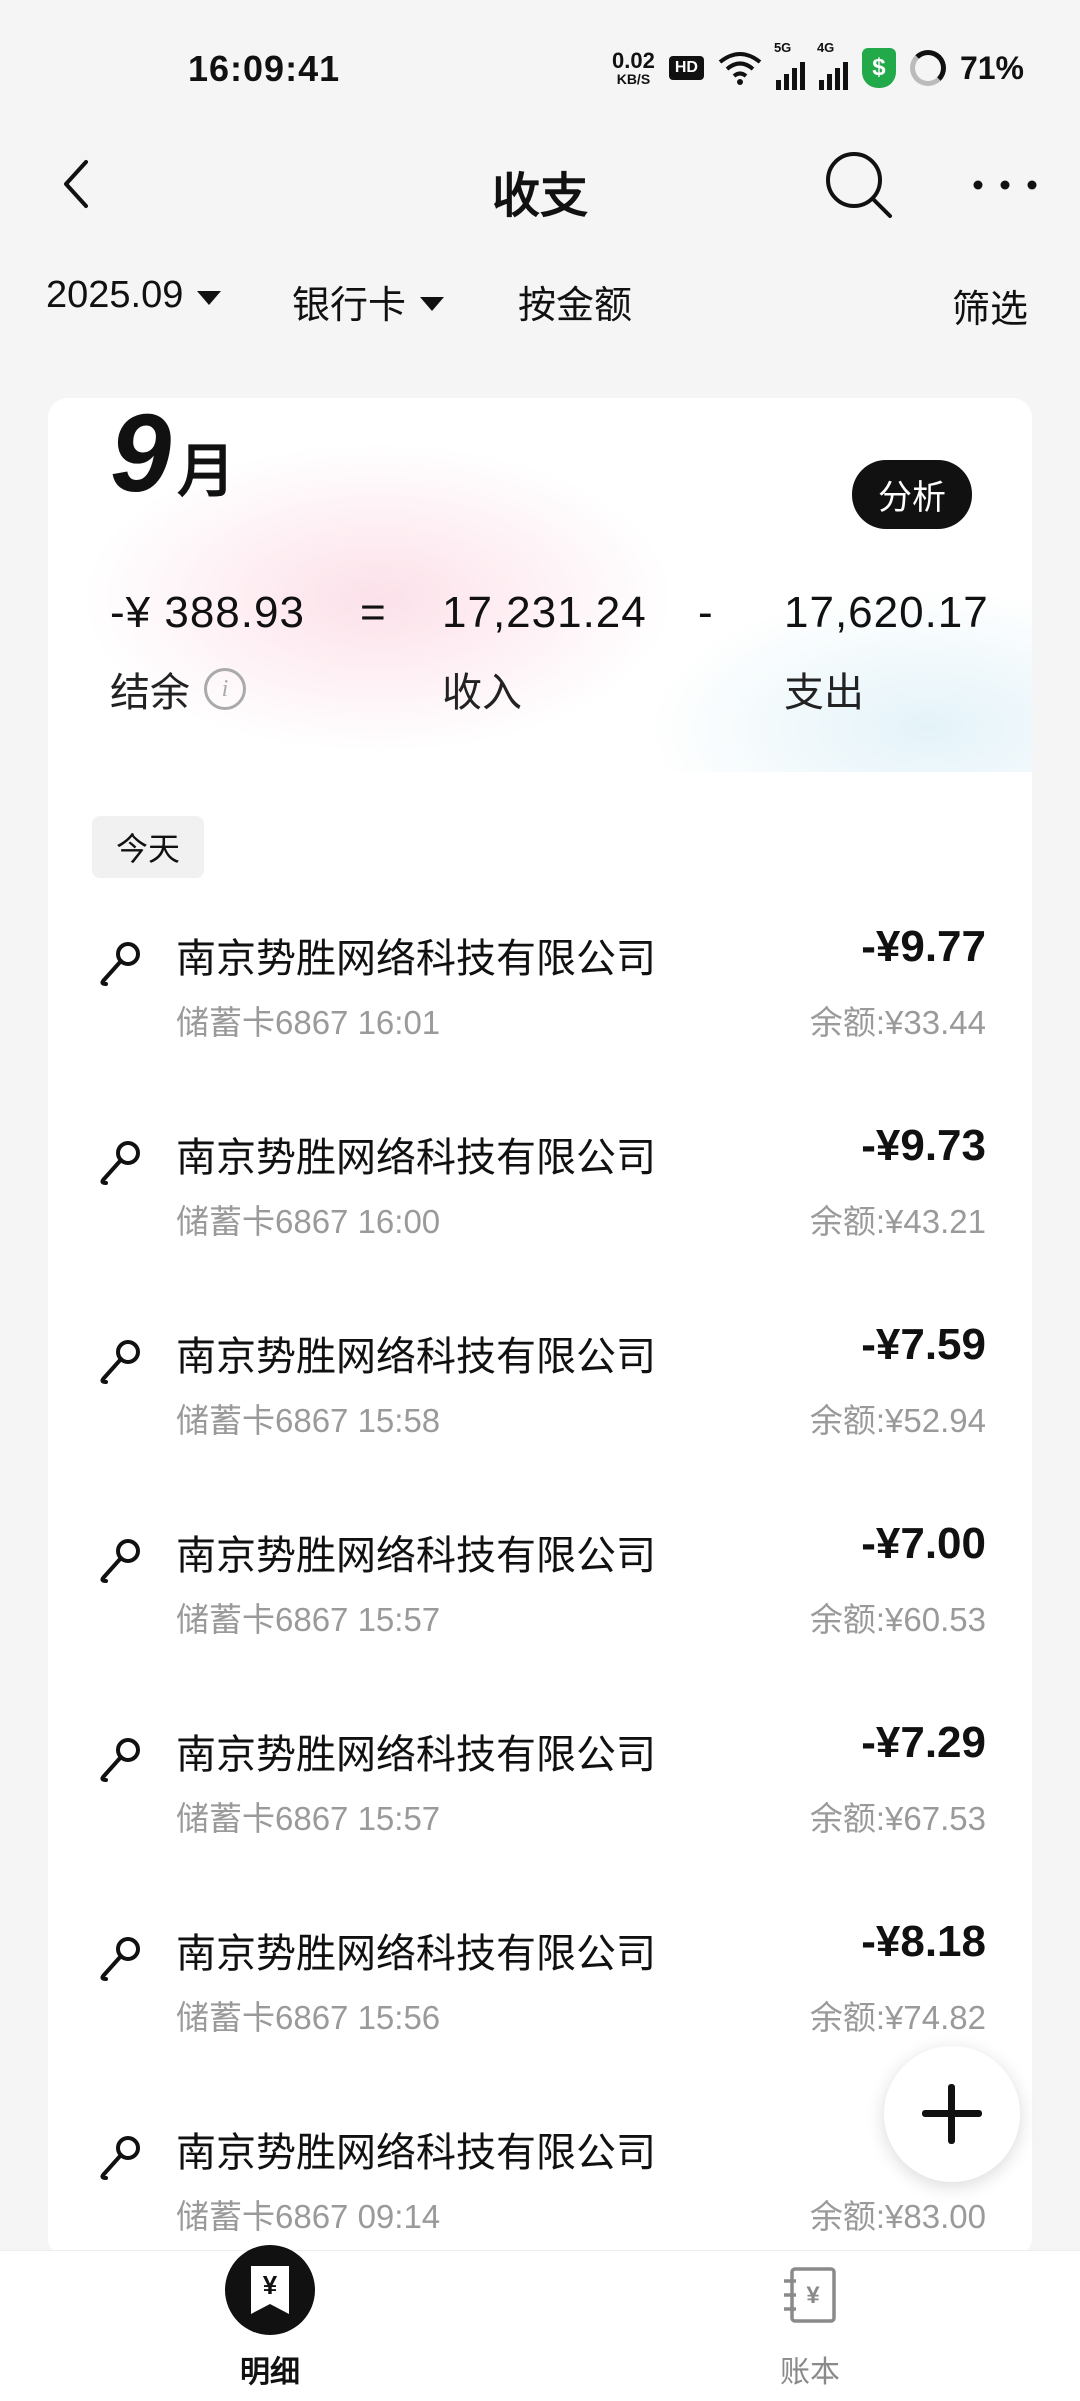 This screenshot has height=2401, width=1080. I want to click on month-filter: 2025.09, so click(134, 295).